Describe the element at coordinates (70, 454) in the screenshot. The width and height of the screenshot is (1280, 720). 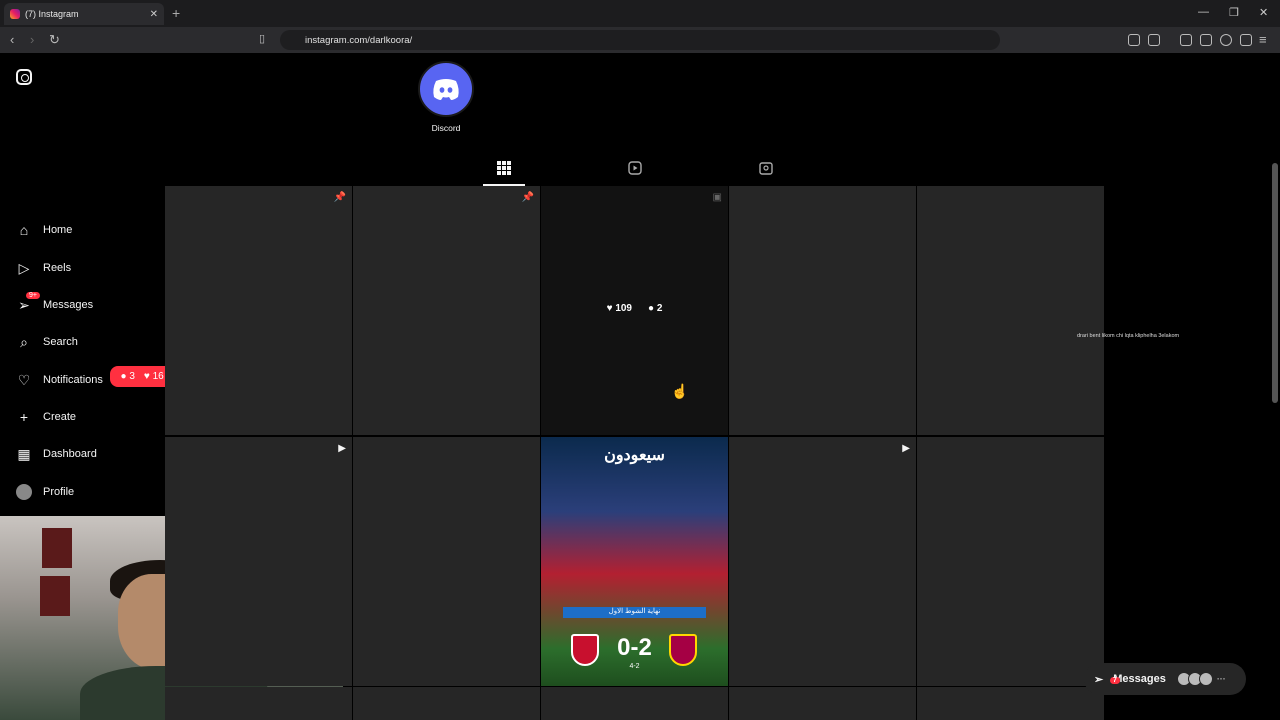
I see `sidebar-item-label: Dashboard` at that location.